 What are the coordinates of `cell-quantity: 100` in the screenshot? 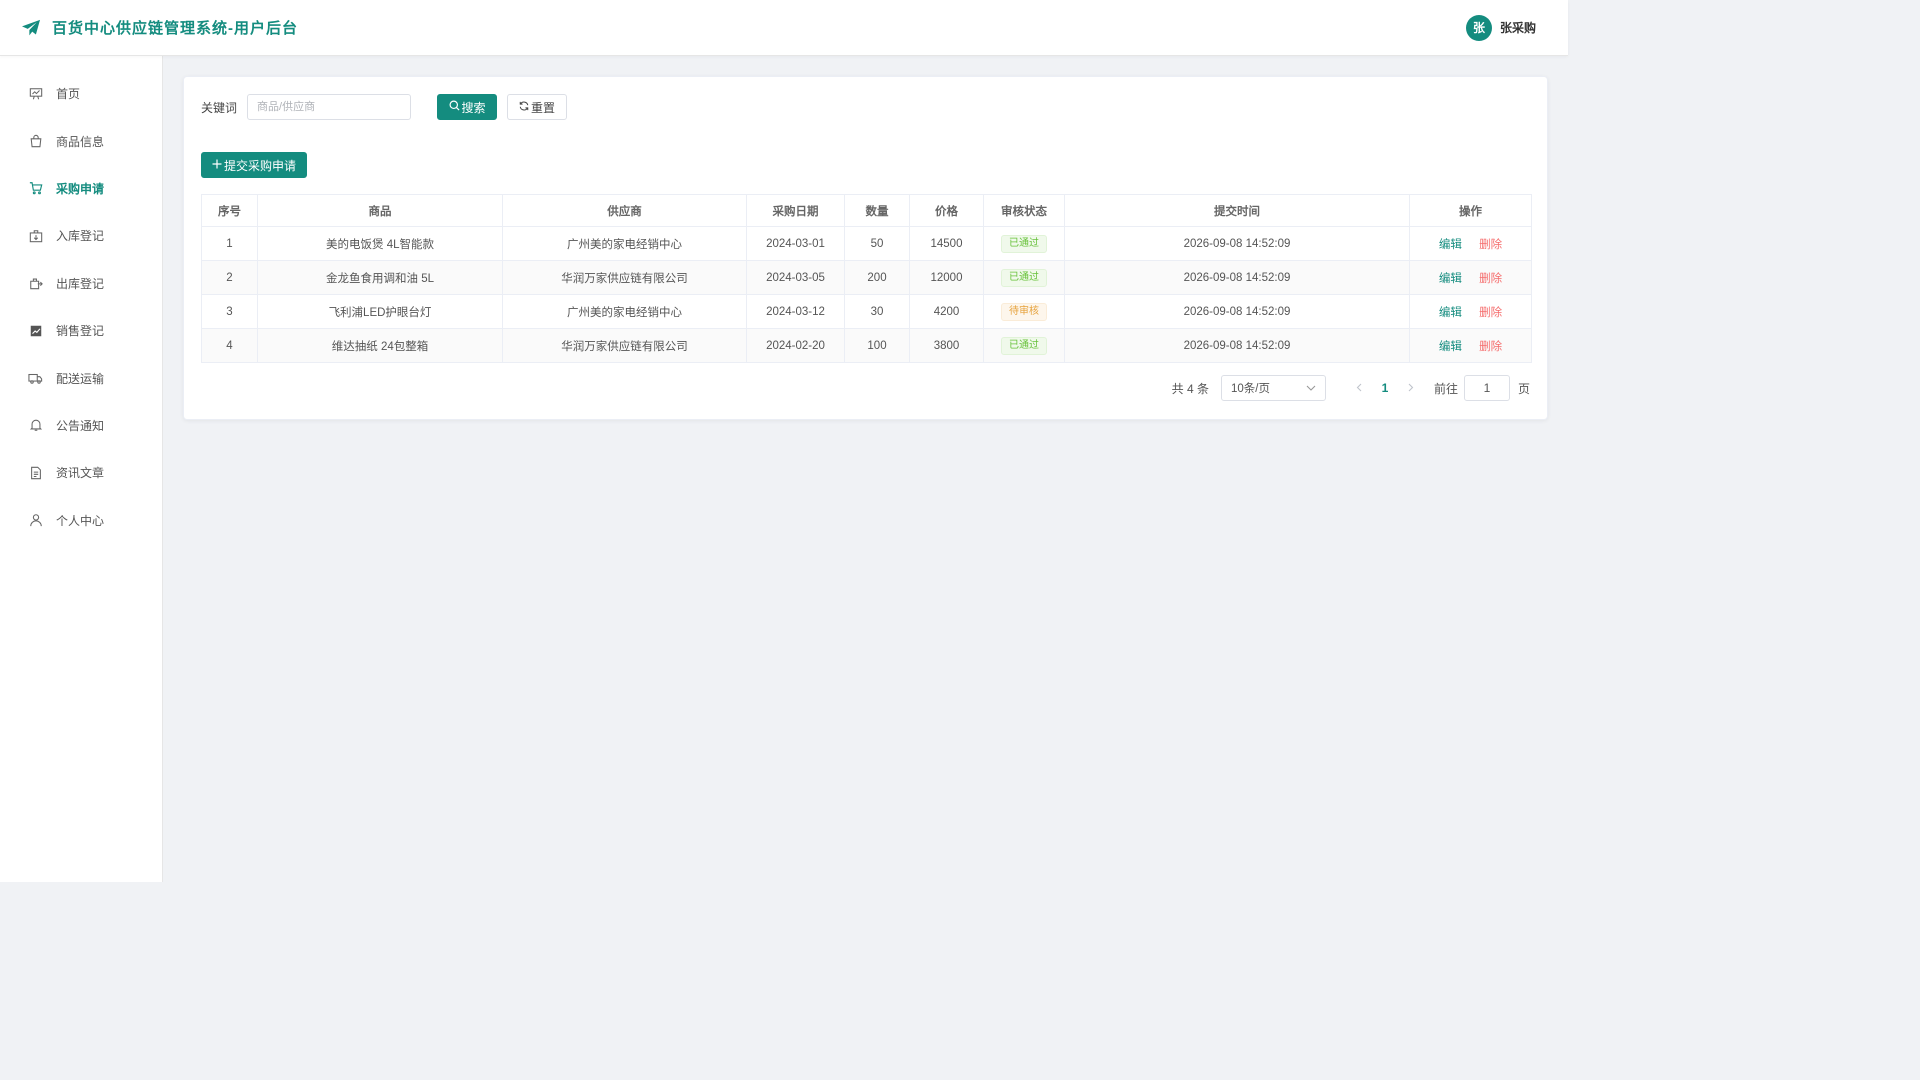 It's located at (877, 345).